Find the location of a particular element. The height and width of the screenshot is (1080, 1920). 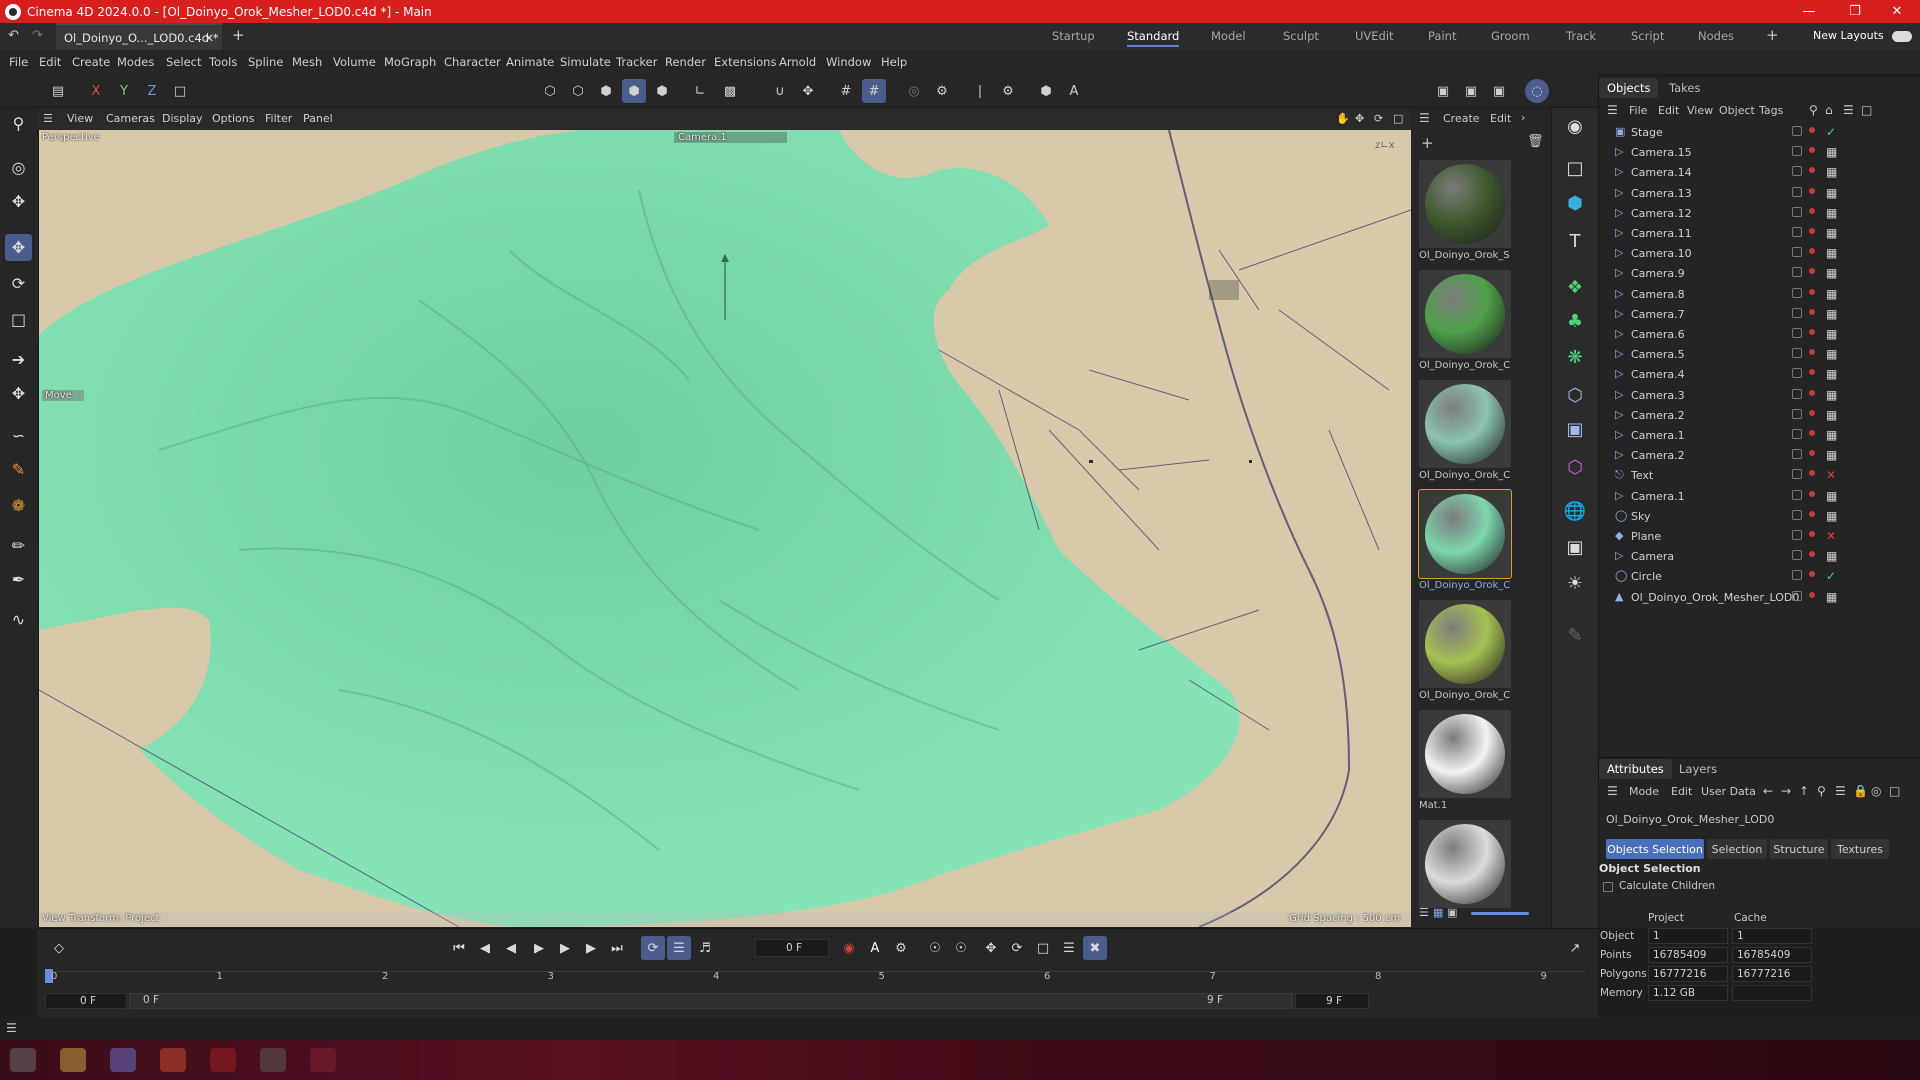

move-tool-icon: ✥ is located at coordinates (18, 201).